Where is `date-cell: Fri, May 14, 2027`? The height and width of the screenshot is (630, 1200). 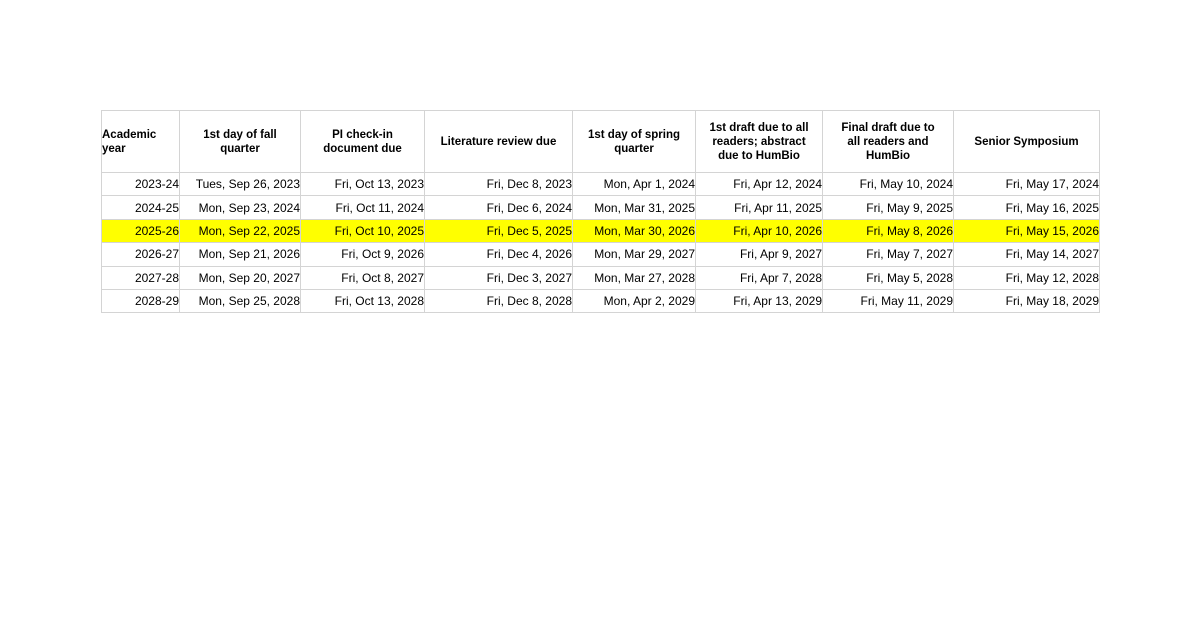 date-cell: Fri, May 14, 2027 is located at coordinates (1026, 254).